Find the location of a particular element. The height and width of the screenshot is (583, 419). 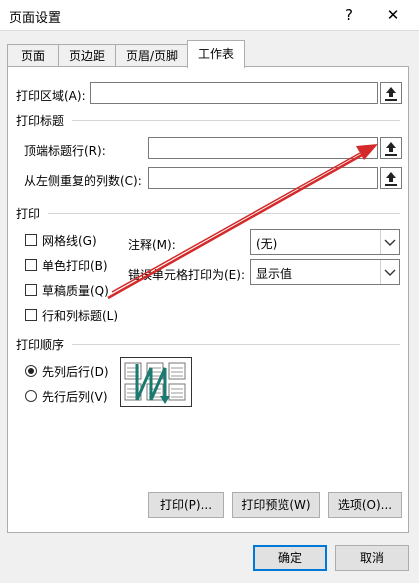

print-titles-heading: 打印标题 is located at coordinates (40, 121).